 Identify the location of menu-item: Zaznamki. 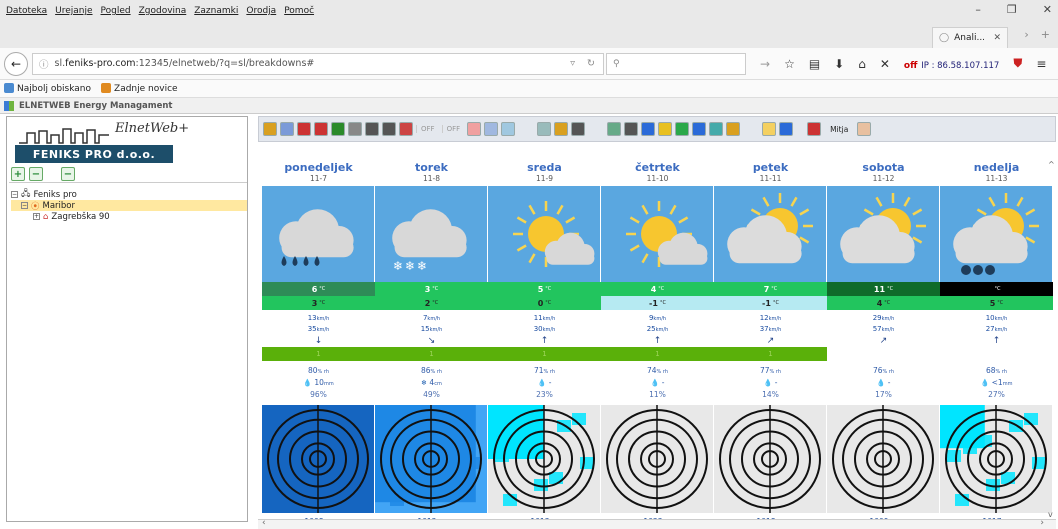
(216, 11).